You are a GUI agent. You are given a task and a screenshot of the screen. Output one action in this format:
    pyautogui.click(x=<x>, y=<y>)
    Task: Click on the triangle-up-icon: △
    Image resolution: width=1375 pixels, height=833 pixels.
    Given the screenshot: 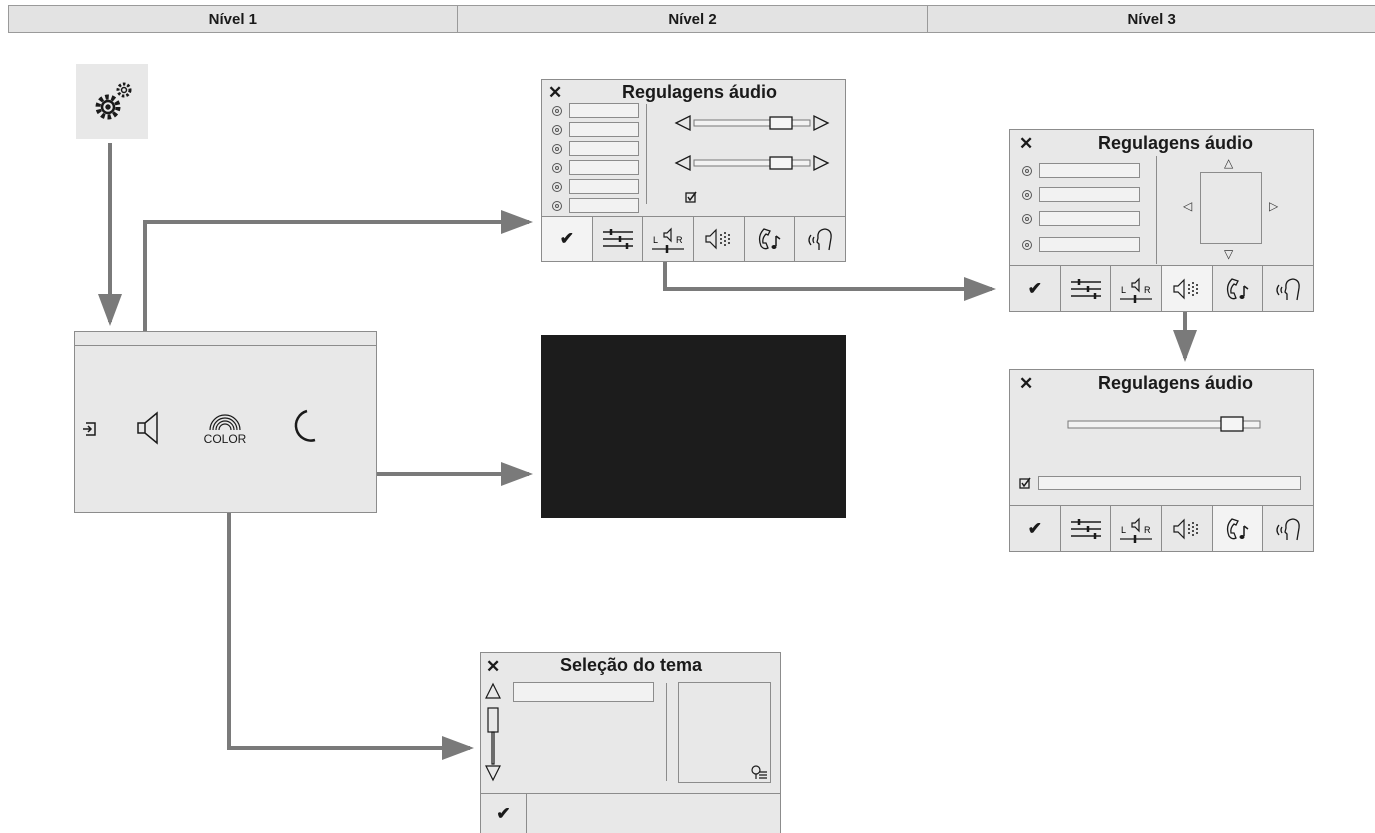 What is the action you would take?
    pyautogui.click(x=1228, y=163)
    